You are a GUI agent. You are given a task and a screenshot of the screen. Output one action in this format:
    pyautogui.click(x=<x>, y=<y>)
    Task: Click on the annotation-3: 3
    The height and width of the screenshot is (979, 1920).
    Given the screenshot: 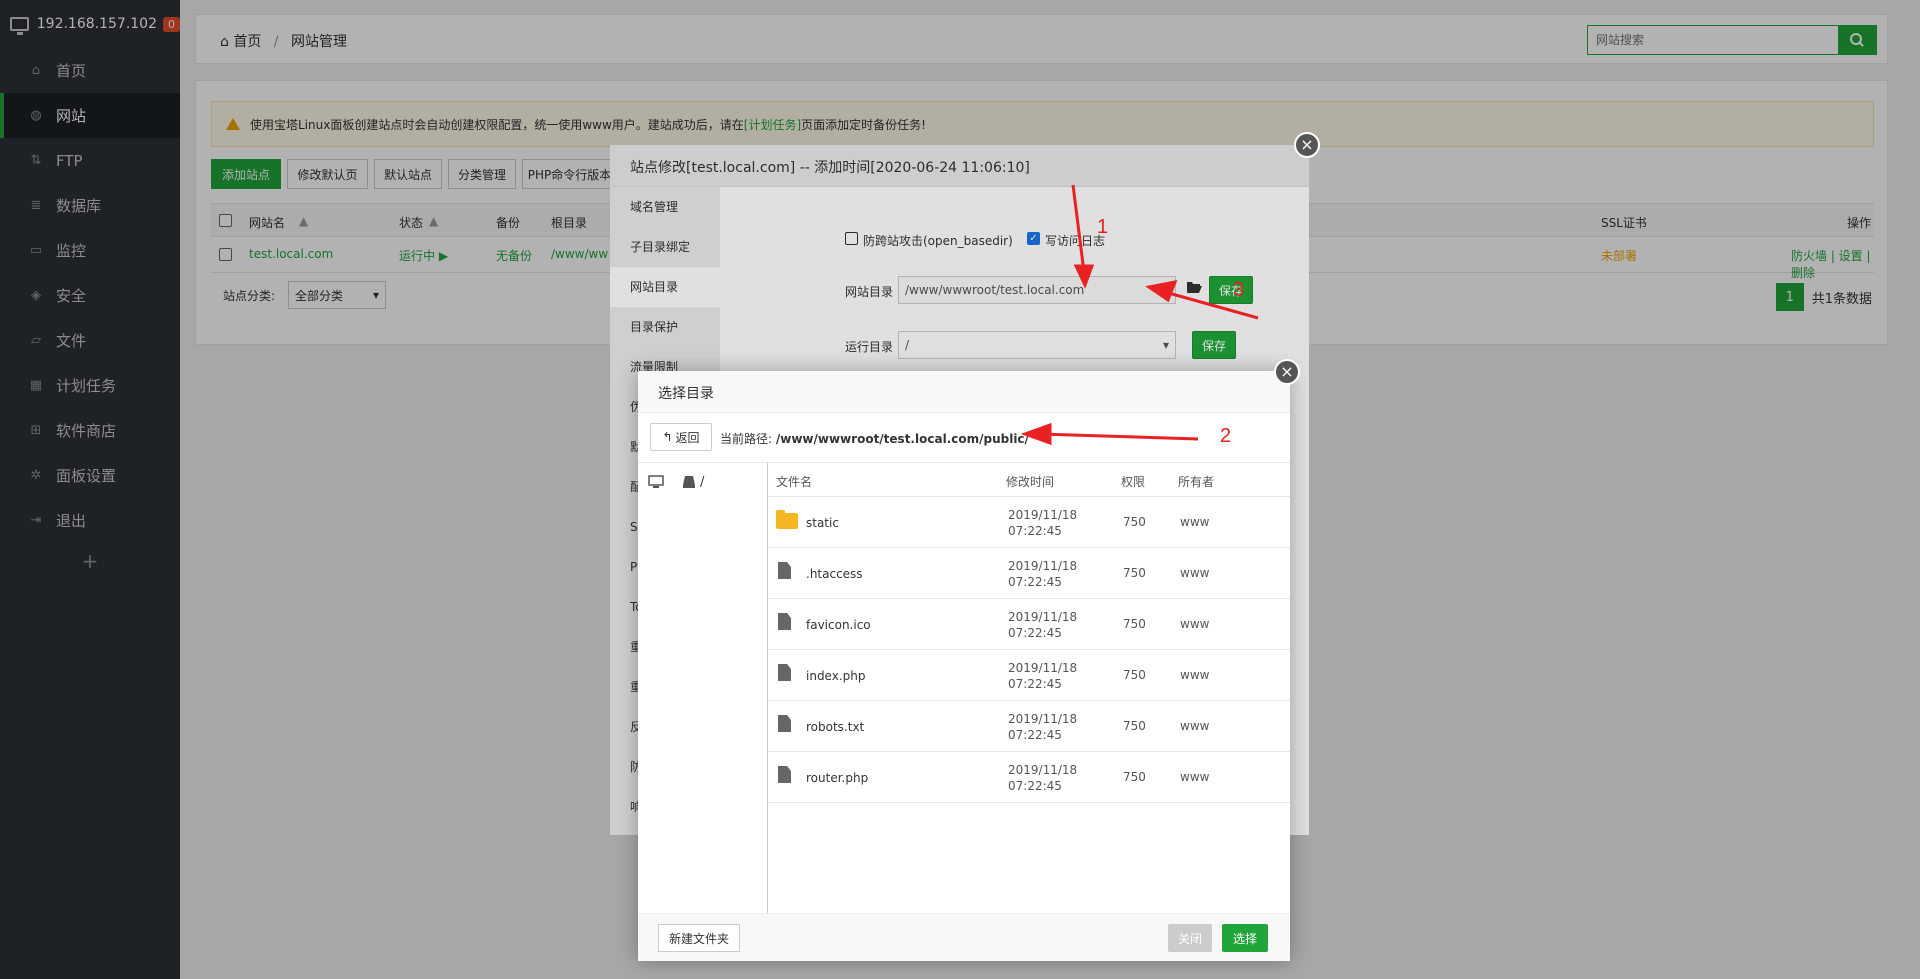 What is the action you would take?
    pyautogui.click(x=1239, y=290)
    